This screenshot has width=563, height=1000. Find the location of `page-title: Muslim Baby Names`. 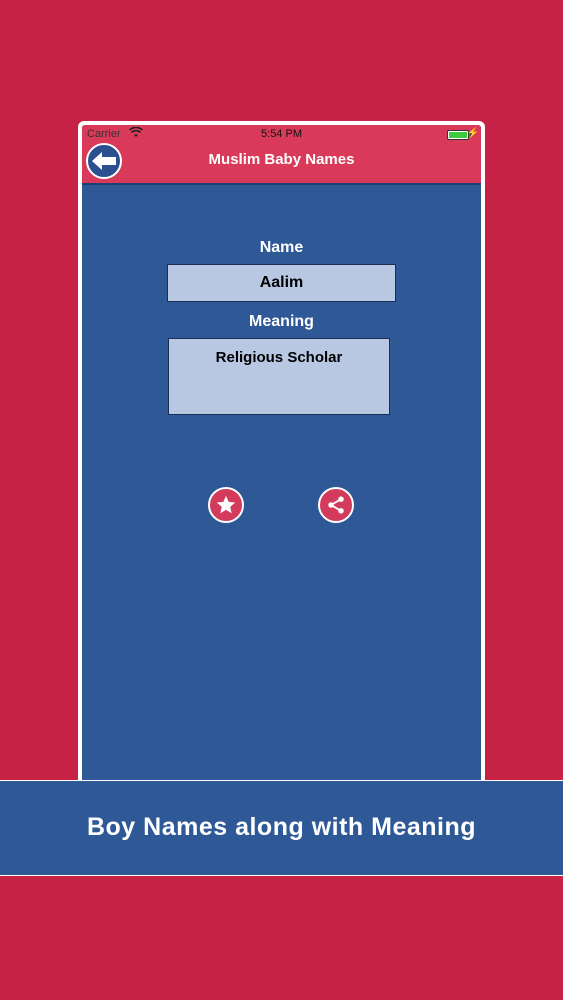

page-title: Muslim Baby Names is located at coordinates (281, 159).